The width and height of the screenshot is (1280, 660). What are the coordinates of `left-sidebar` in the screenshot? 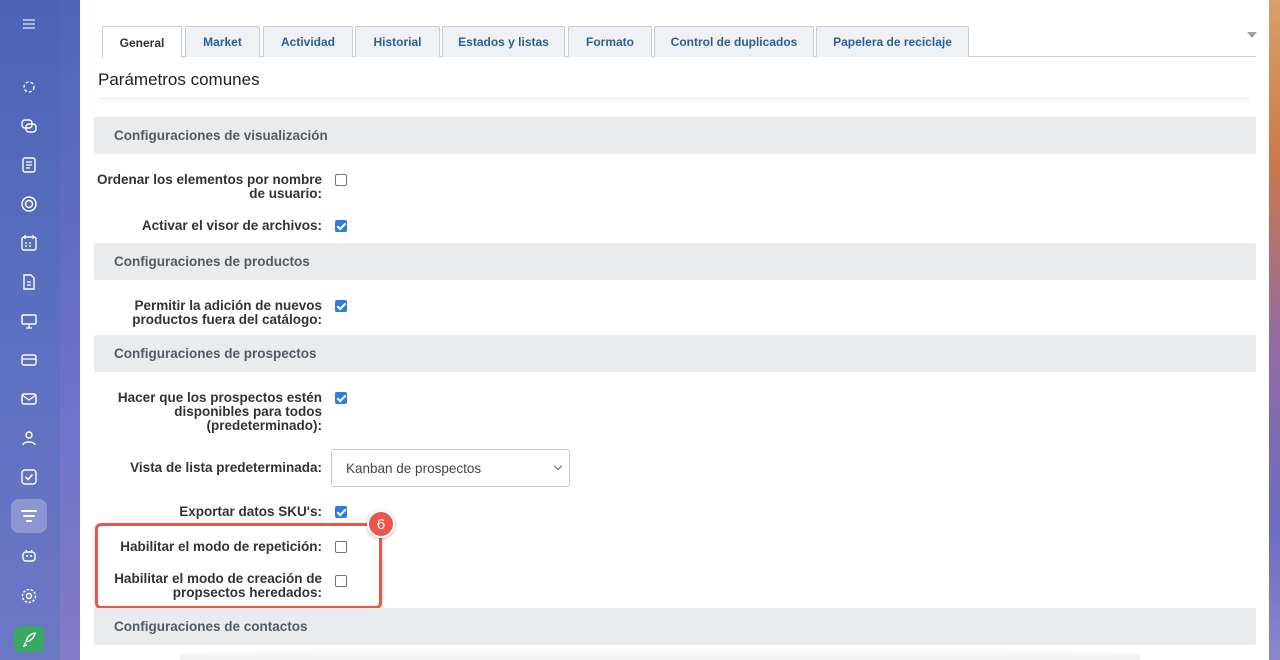 It's located at (30, 330).